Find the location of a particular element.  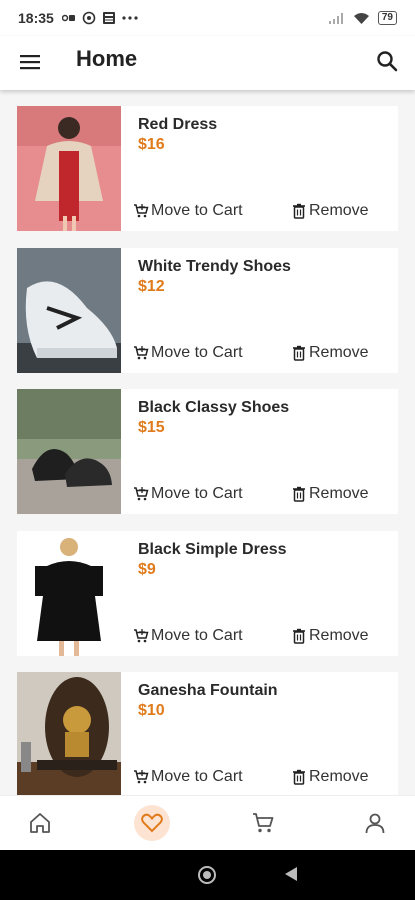

search-icon is located at coordinates (387, 61).